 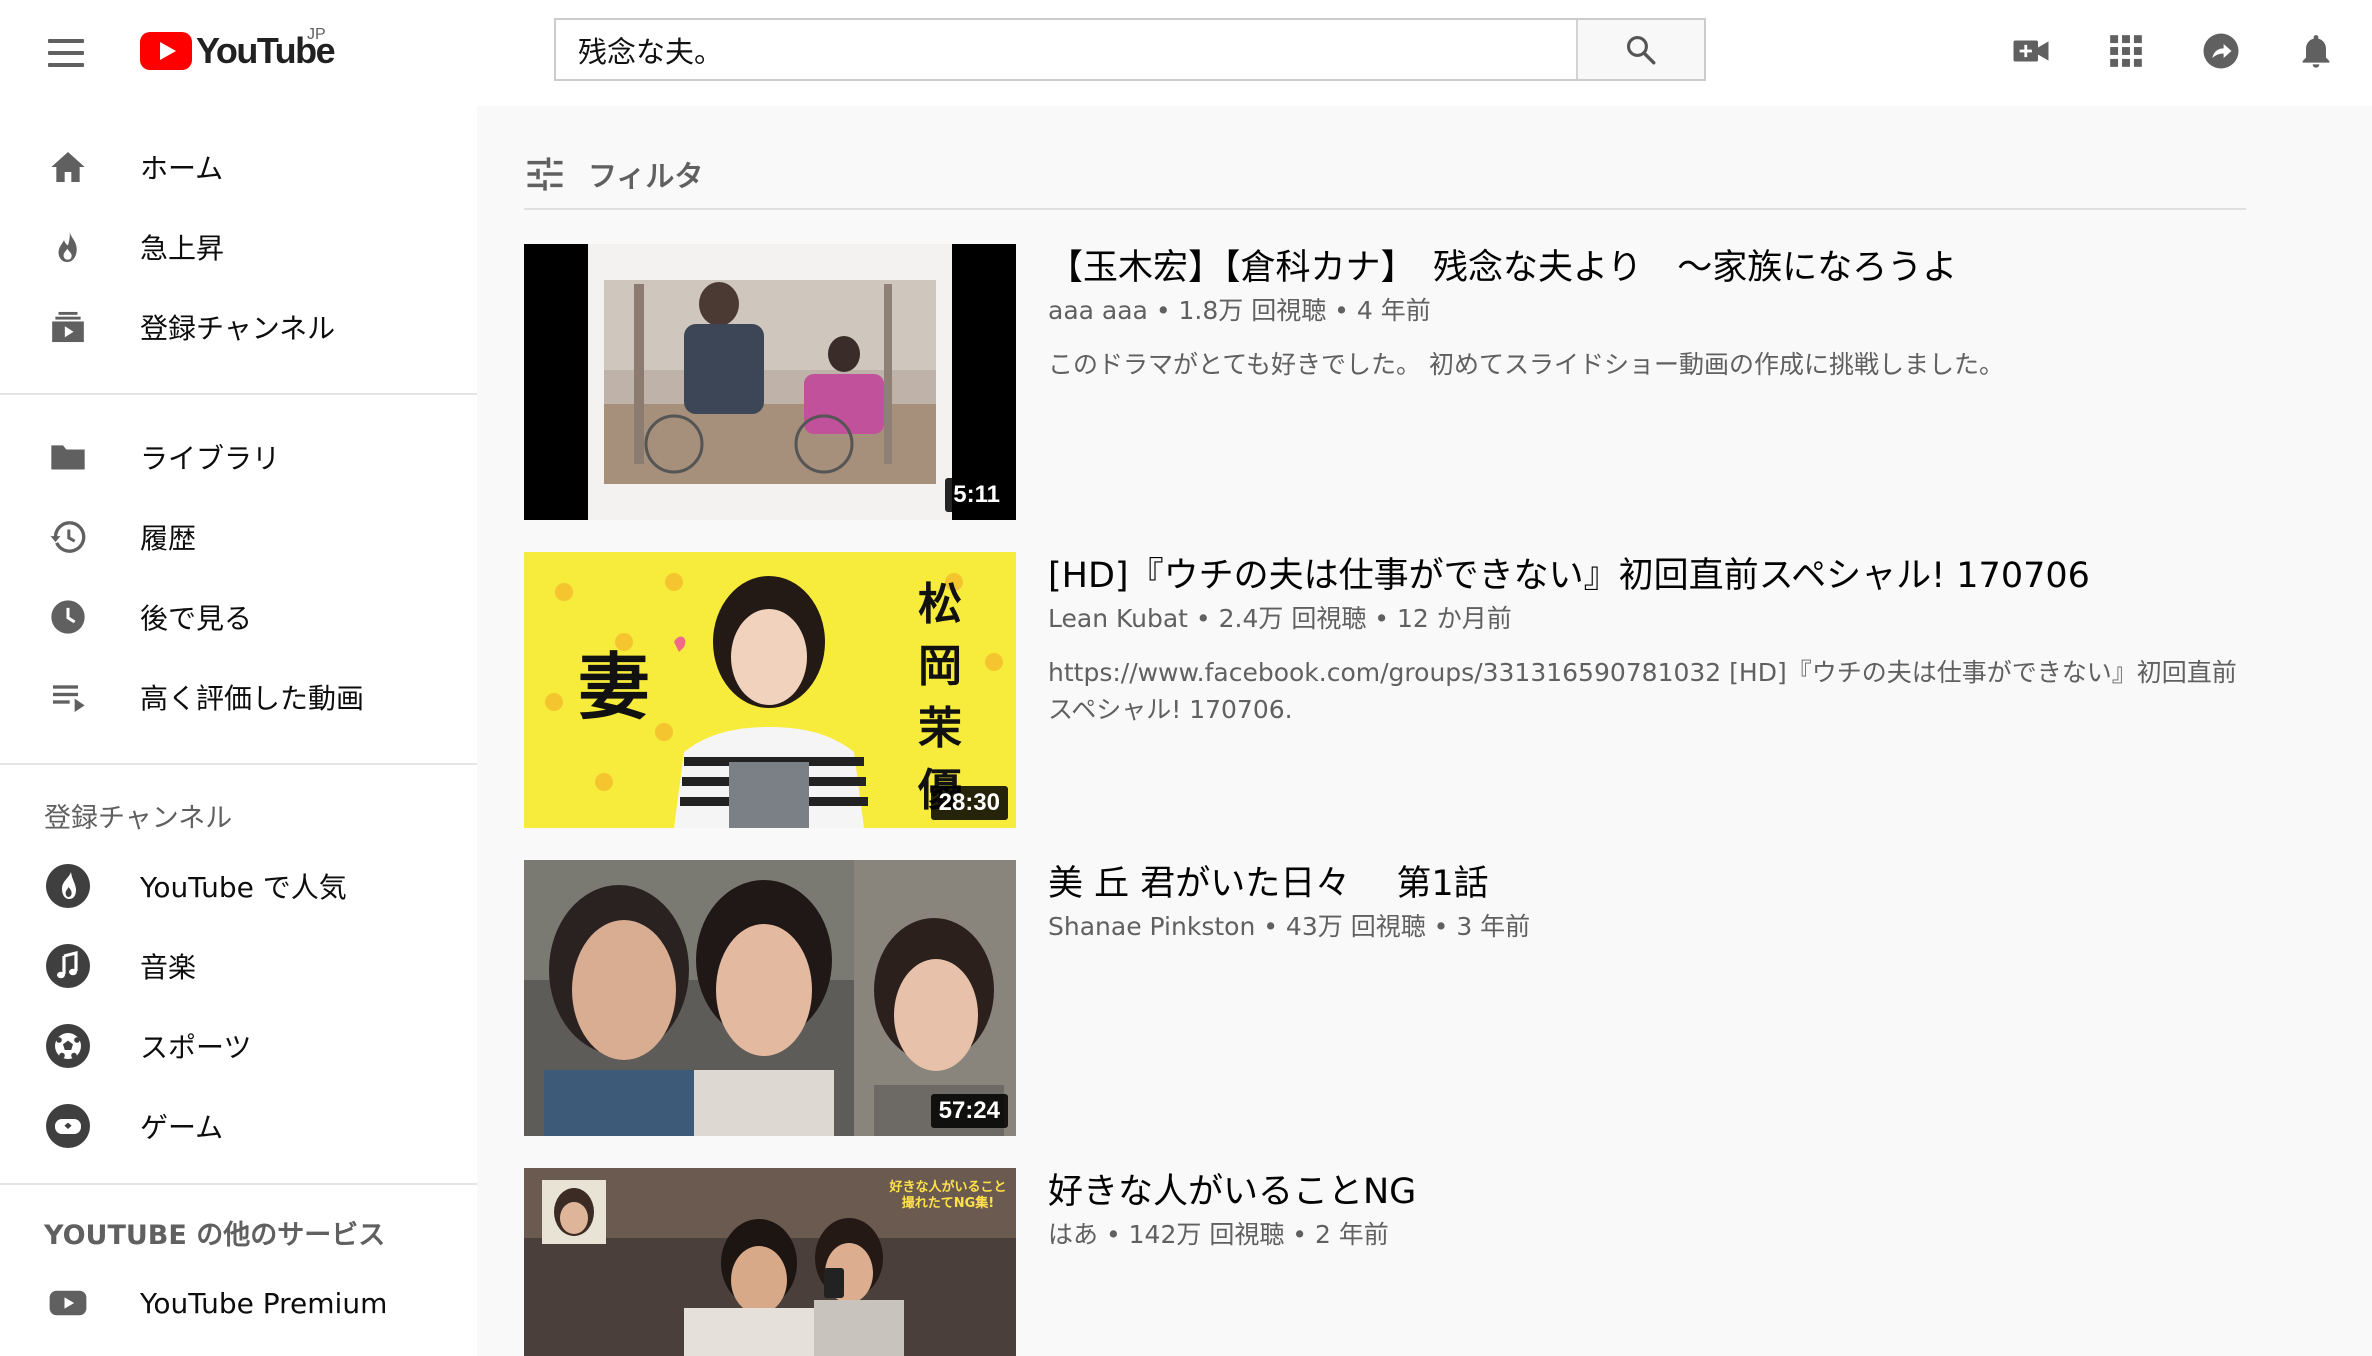 What do you see at coordinates (68, 886) in the screenshot?
I see `popular-icon` at bounding box center [68, 886].